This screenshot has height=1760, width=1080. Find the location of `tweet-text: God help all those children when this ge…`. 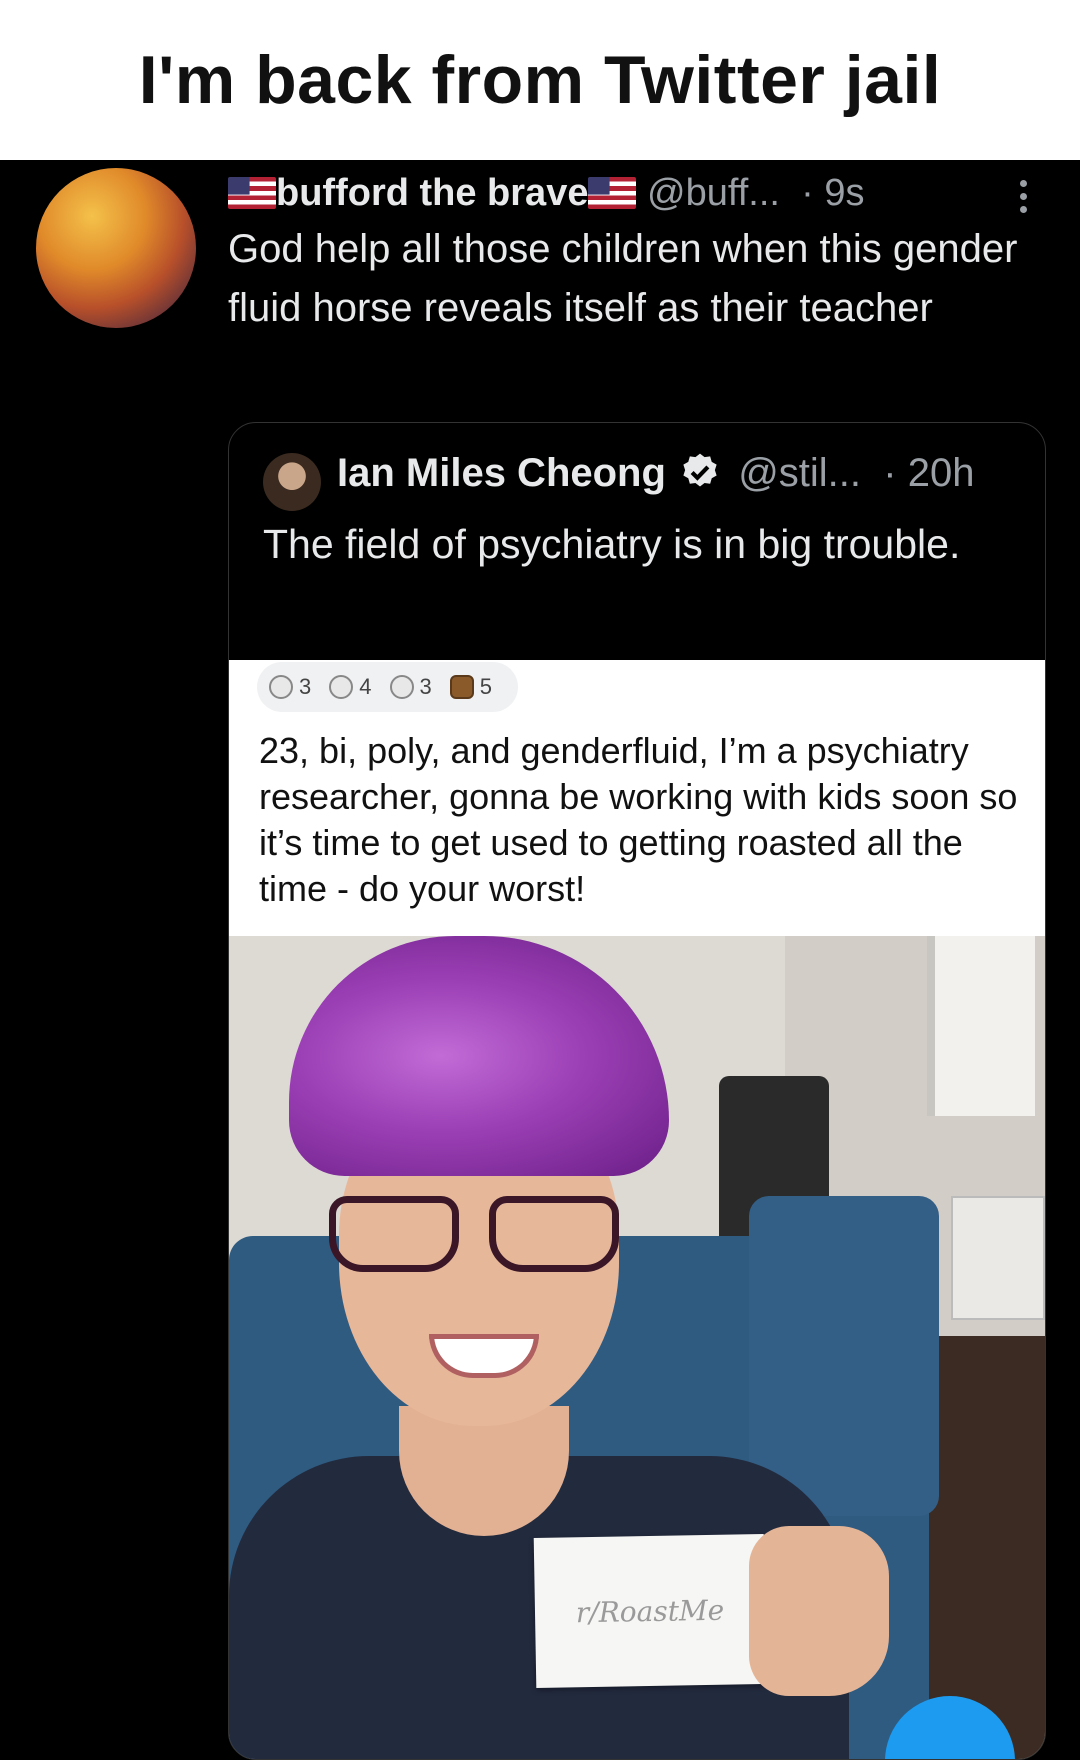

tweet-text: God help all those children when this ge… is located at coordinates (623, 278).